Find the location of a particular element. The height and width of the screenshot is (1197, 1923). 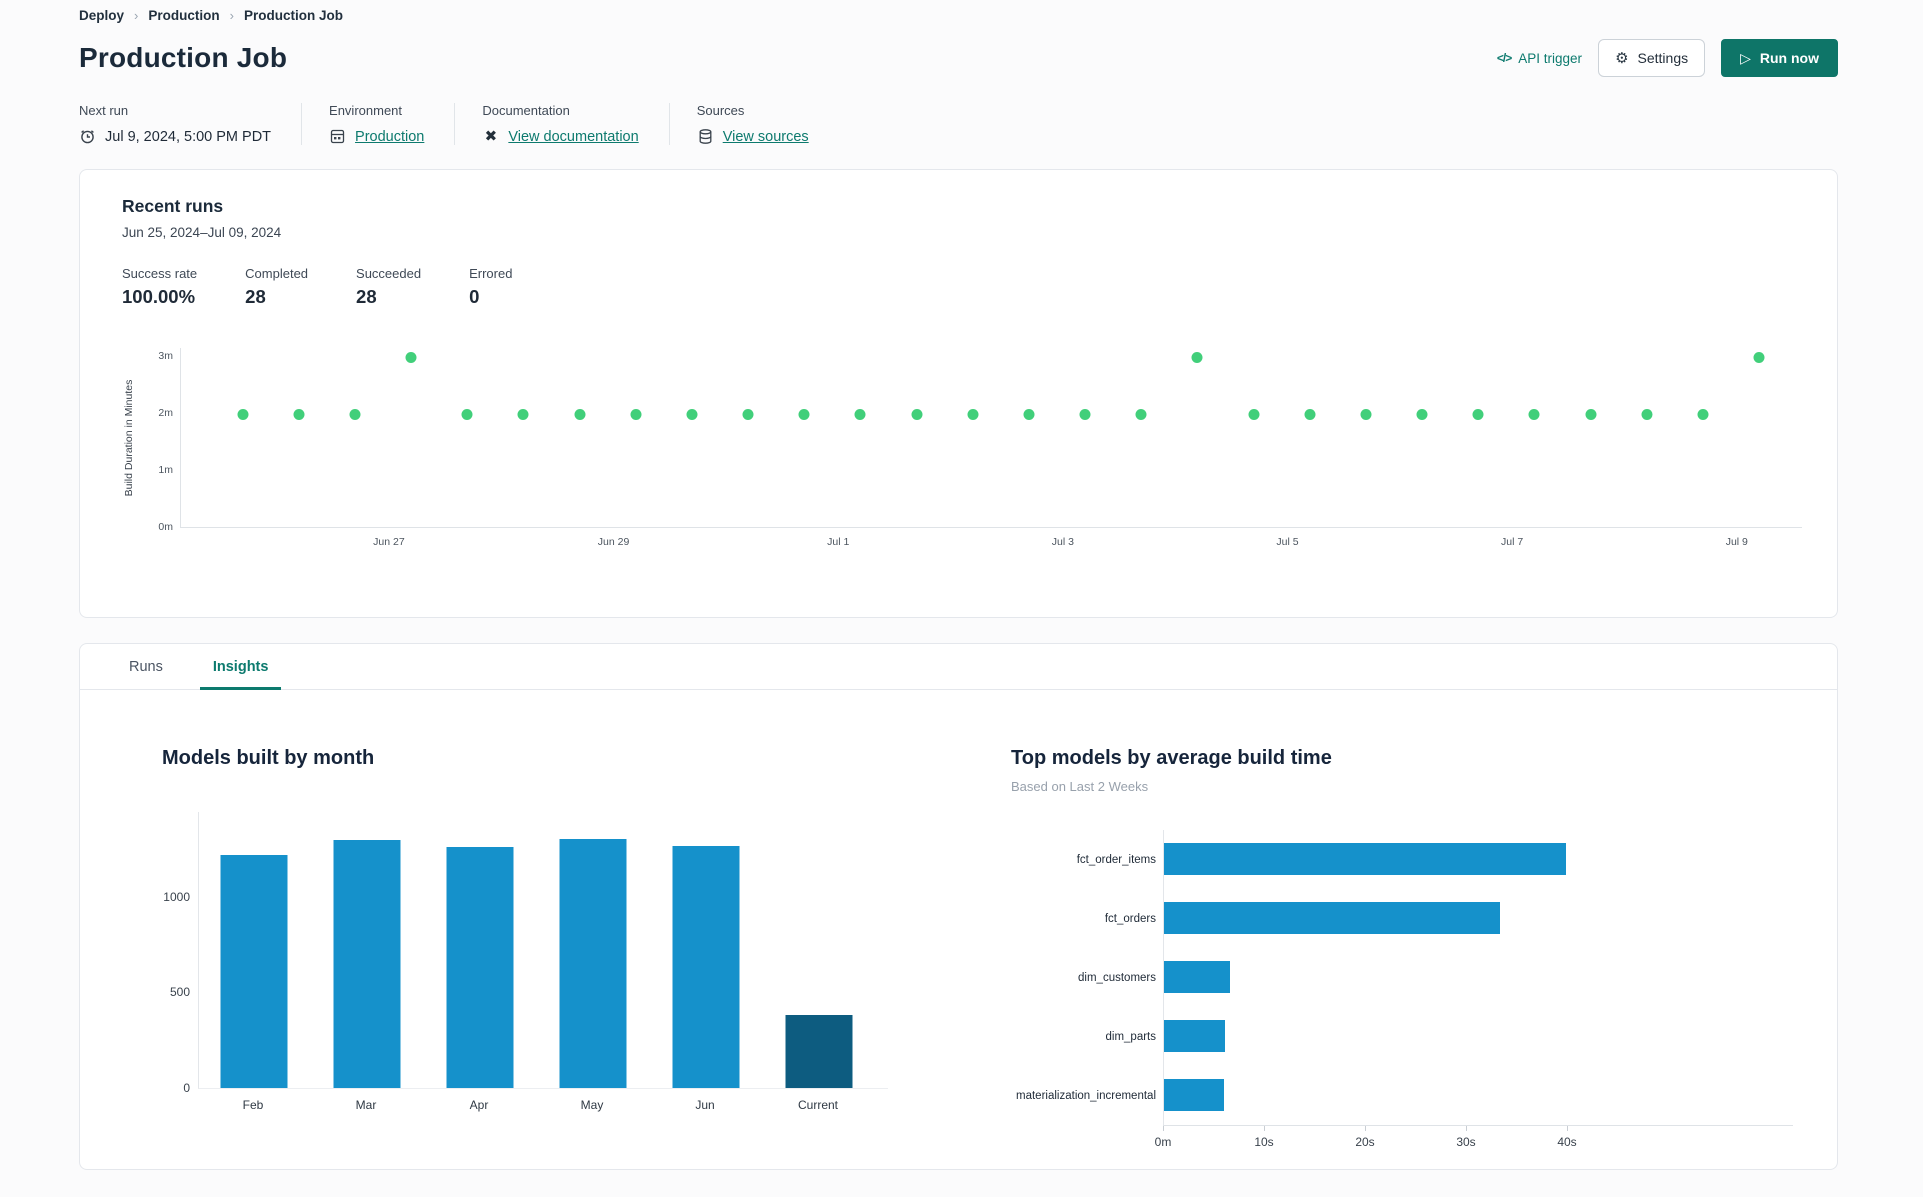

x-tick-label: Jul 9 is located at coordinates (1736, 542).